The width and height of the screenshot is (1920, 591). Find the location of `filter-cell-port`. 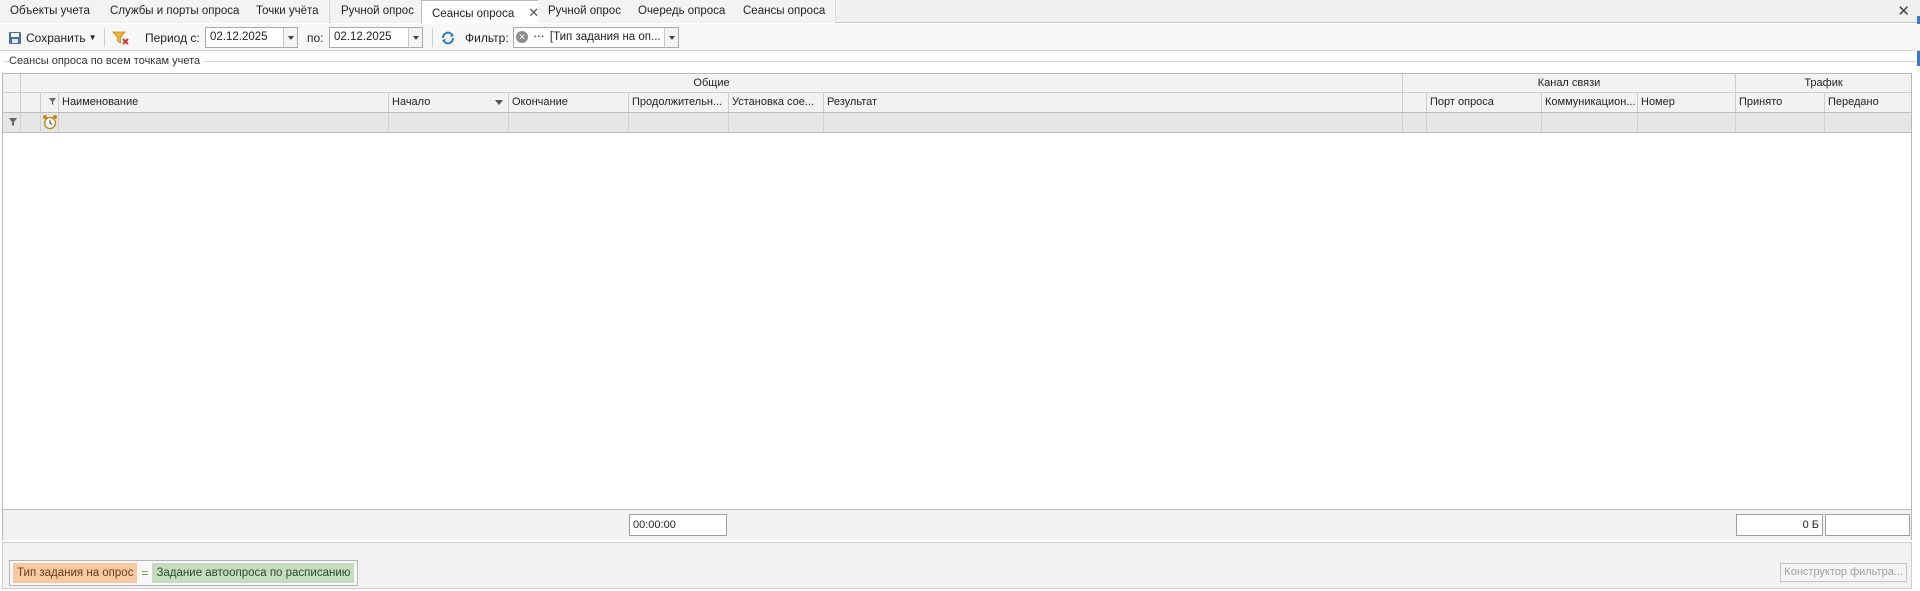

filter-cell-port is located at coordinates (1484, 122).